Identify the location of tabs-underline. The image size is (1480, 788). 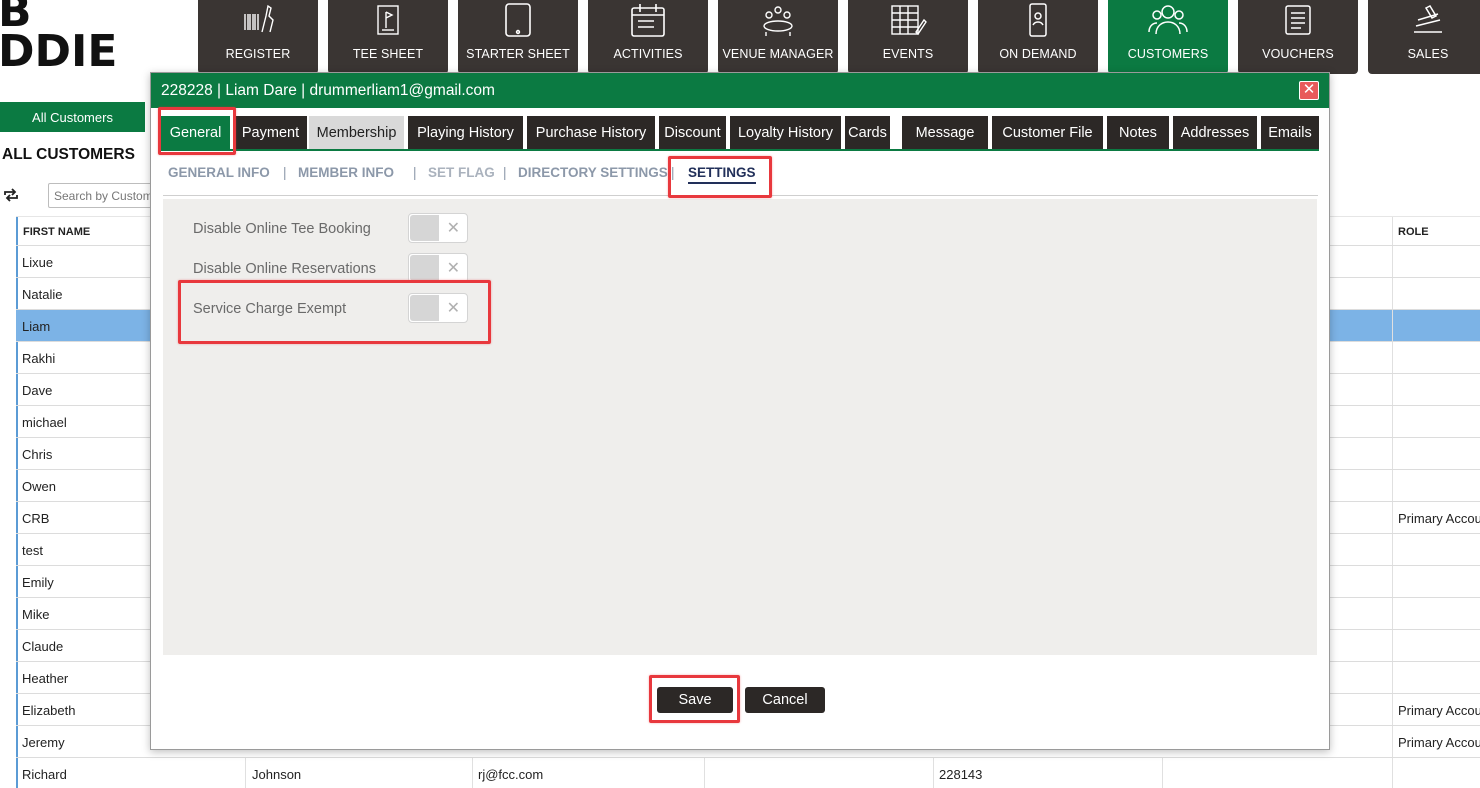
(740, 150).